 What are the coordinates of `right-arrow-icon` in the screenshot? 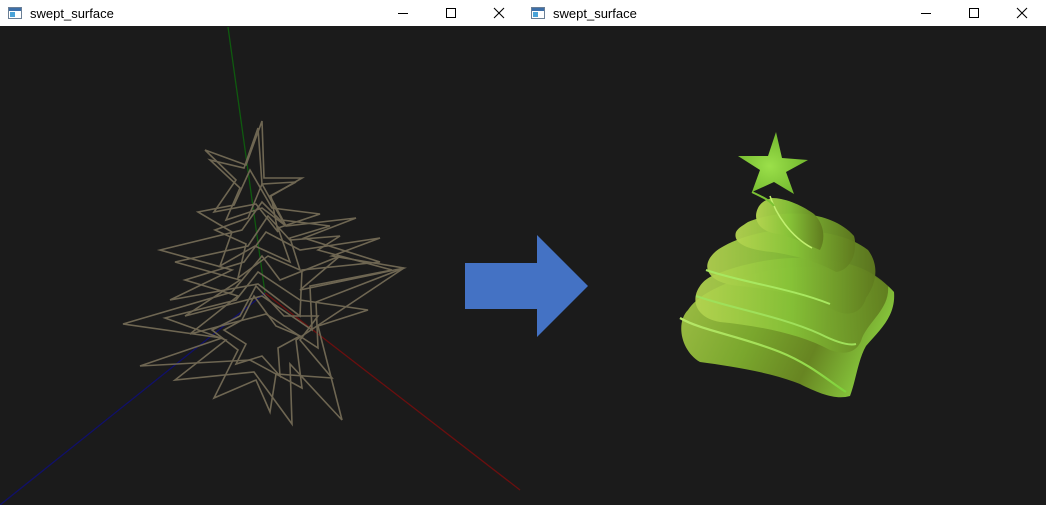 It's located at (526, 286).